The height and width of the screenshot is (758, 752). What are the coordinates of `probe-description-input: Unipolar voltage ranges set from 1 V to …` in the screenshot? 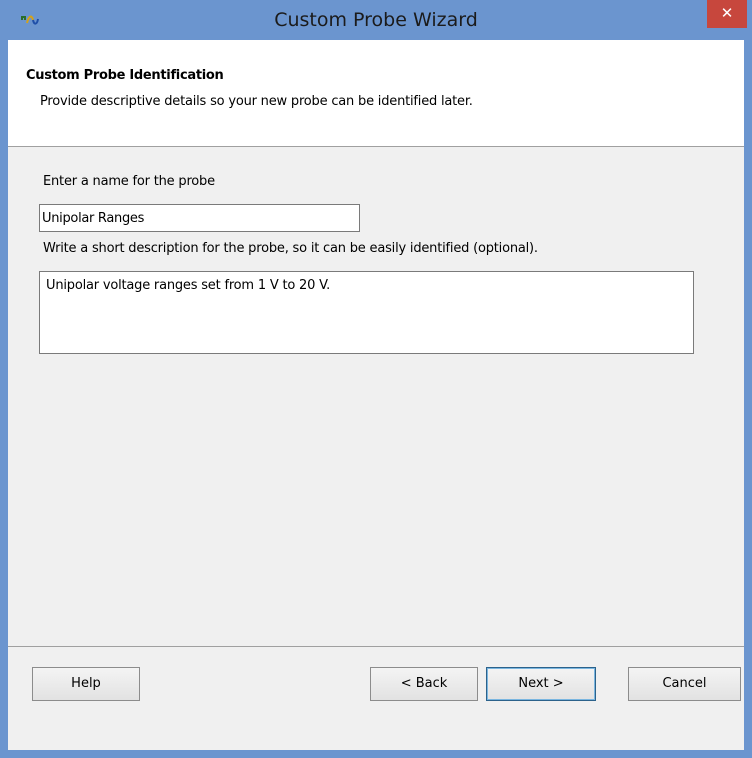 It's located at (366, 312).